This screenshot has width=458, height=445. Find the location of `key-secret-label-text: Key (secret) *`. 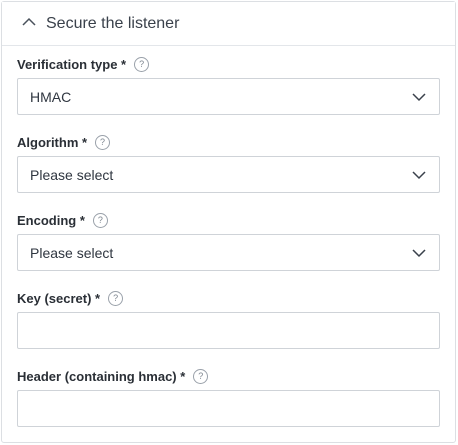

key-secret-label-text: Key (secret) * is located at coordinates (59, 298).